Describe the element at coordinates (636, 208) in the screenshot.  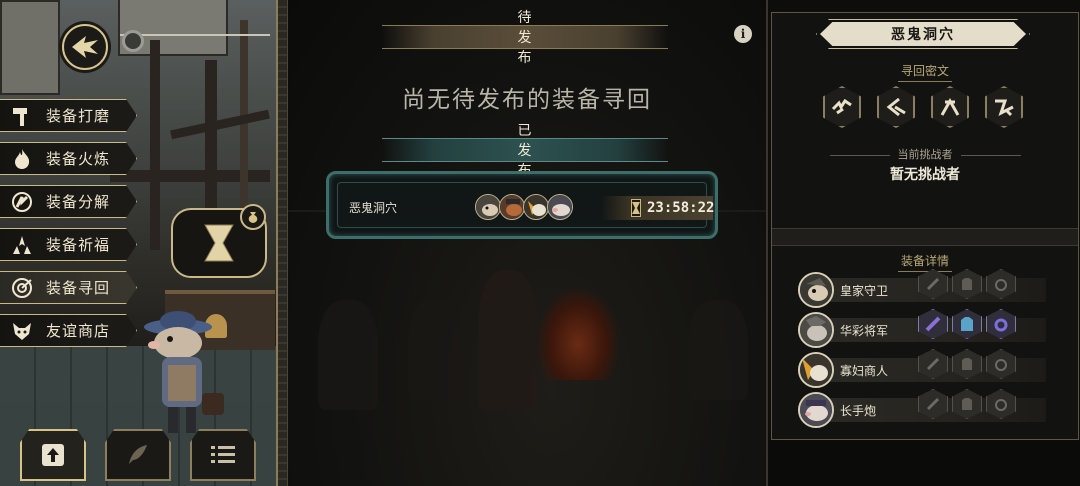
I see `hourglass-icon` at that location.